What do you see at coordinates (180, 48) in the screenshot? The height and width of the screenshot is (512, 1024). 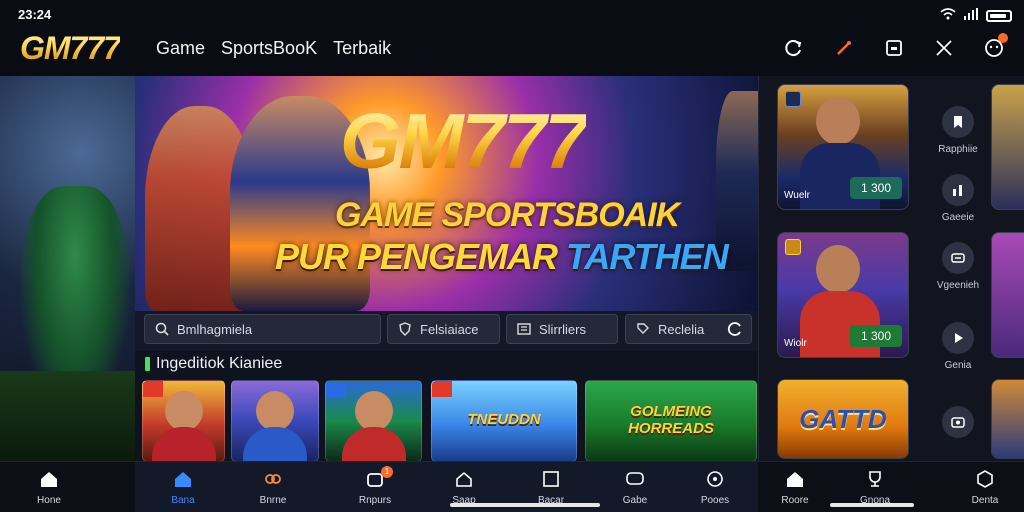 I see `nav-link-game: Game` at bounding box center [180, 48].